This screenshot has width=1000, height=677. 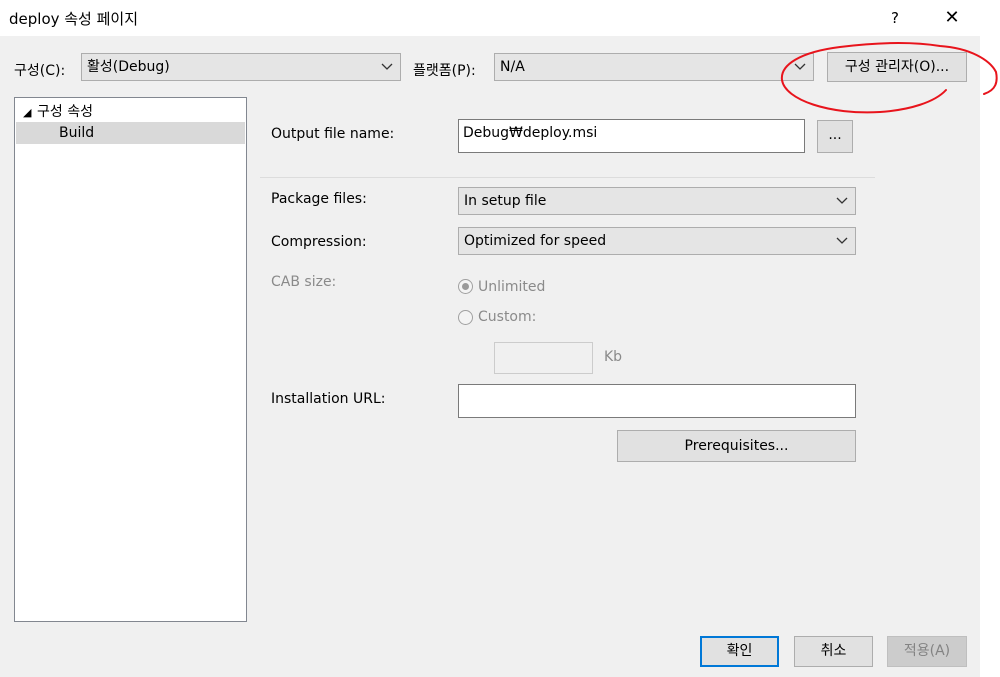 What do you see at coordinates (895, 18) in the screenshot?
I see `help-button: ?` at bounding box center [895, 18].